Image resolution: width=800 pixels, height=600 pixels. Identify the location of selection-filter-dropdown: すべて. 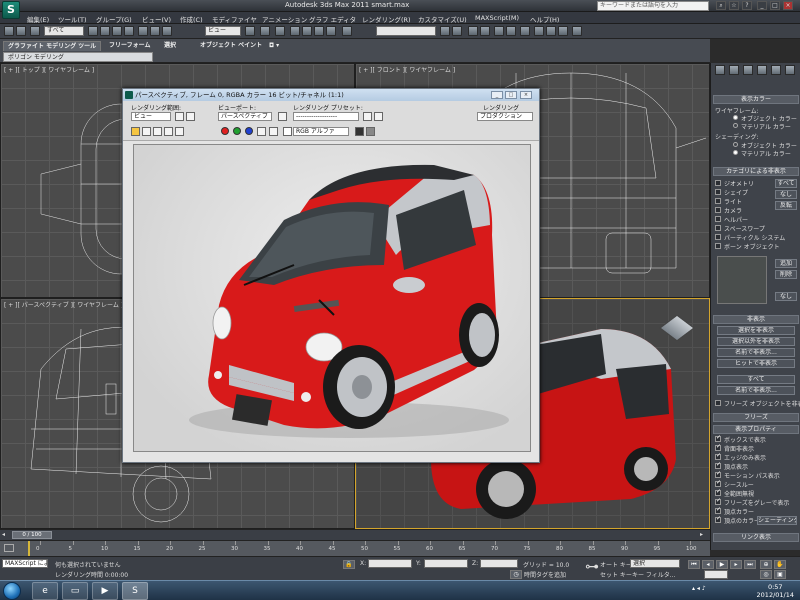
(64, 31).